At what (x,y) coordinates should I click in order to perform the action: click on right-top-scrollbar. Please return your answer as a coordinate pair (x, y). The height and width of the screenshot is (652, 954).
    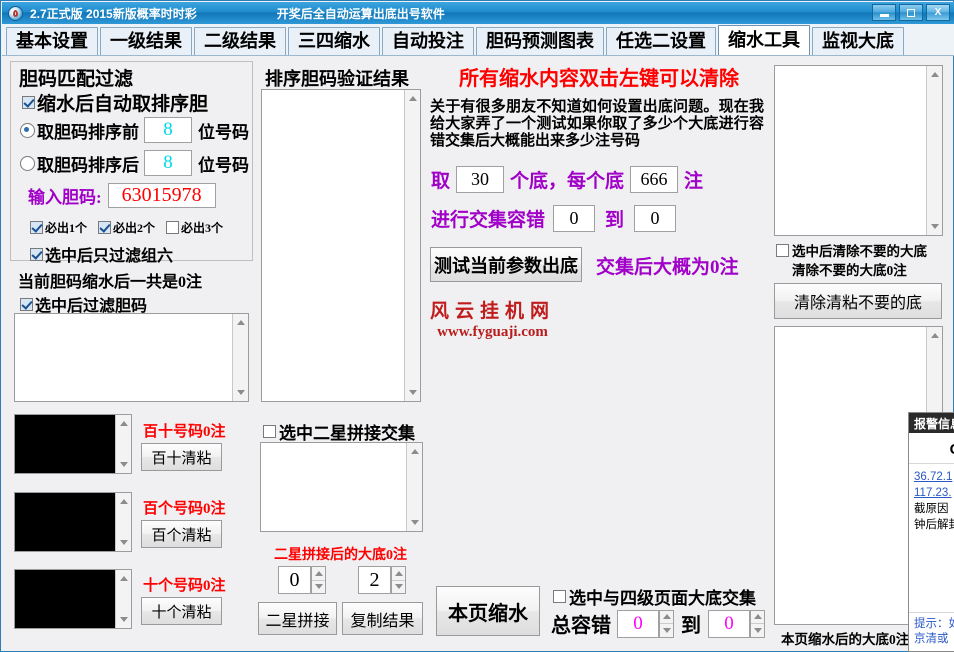
    Looking at the image, I should click on (934, 150).